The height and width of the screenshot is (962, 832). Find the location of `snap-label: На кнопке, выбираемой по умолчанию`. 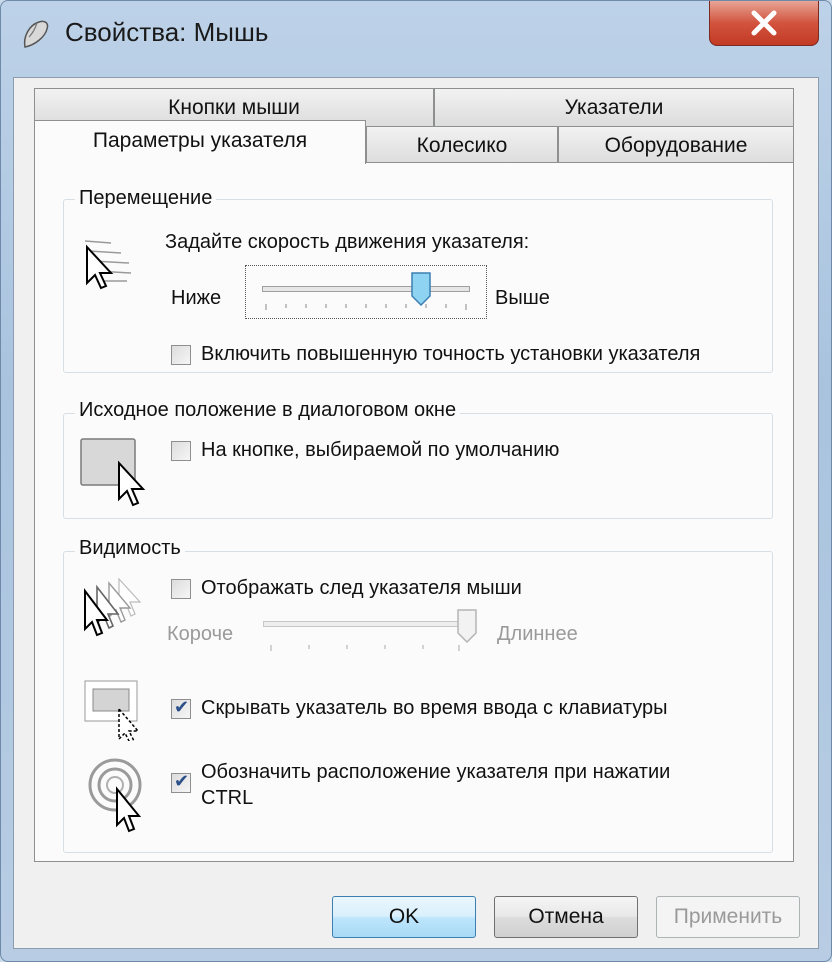

snap-label: На кнопке, выбираемой по умолчанию is located at coordinates (380, 450).